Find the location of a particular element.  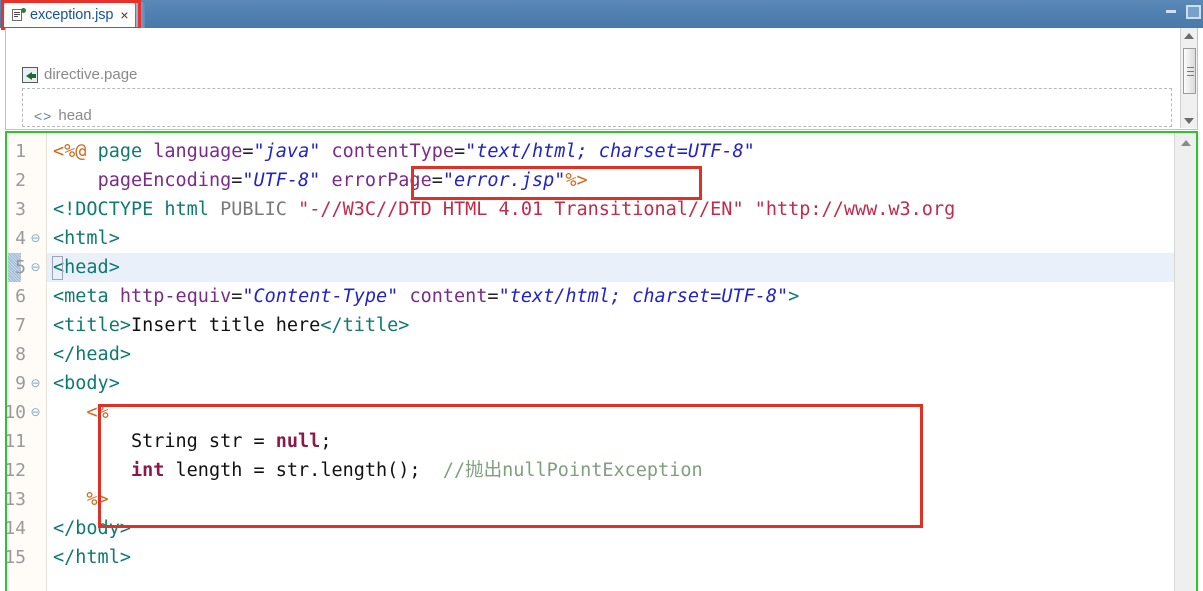

line-number: 2 is located at coordinates (20, 180).